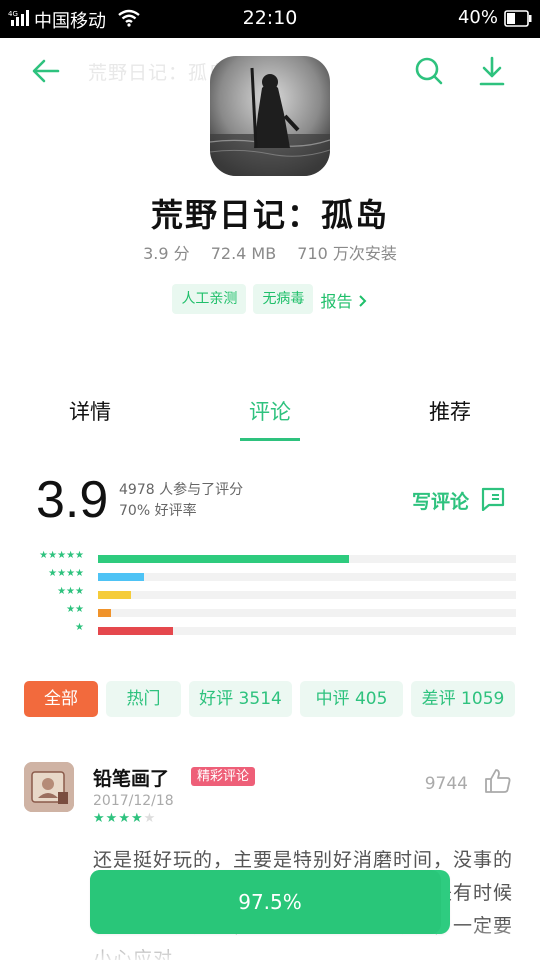 This screenshot has width=540, height=960. What do you see at coordinates (518, 18) in the screenshot?
I see `battery-icon` at bounding box center [518, 18].